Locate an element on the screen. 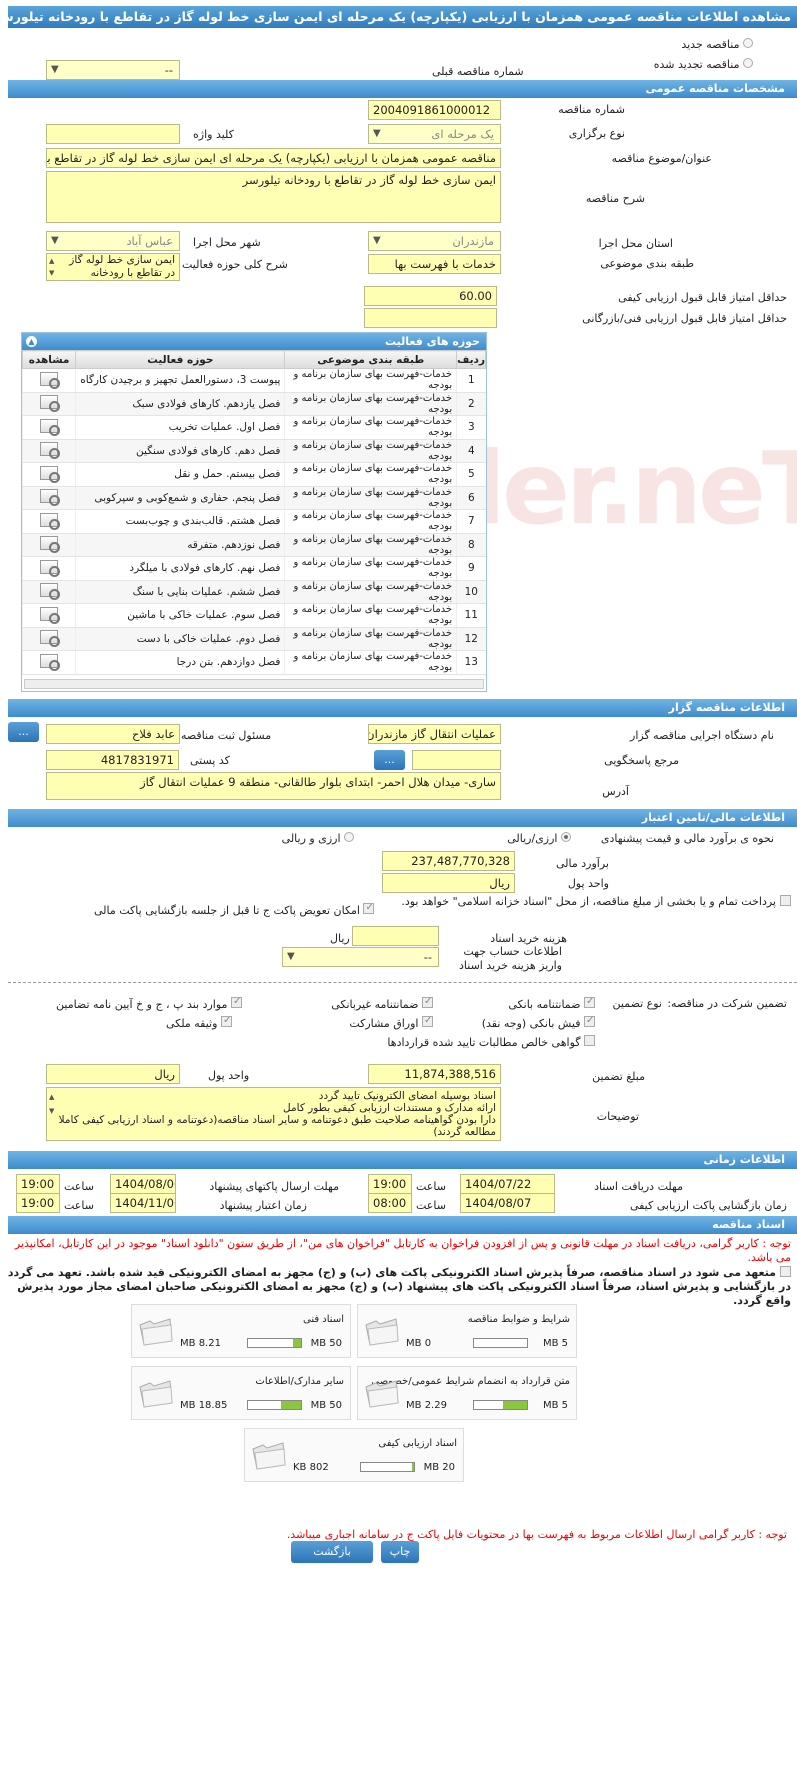 This screenshot has height=1785, width=797. account-select: -- ▼ is located at coordinates (360, 957).